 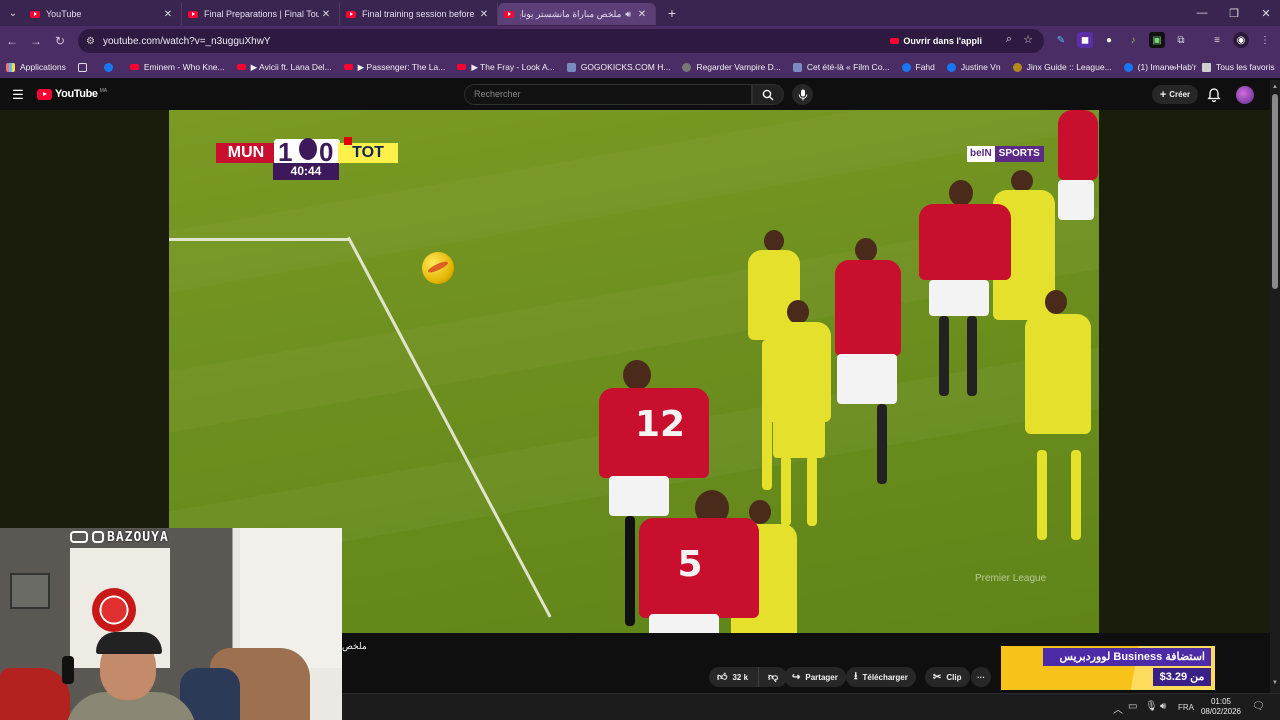 What do you see at coordinates (1275, 87) in the screenshot?
I see `scroll-up-arrow-icon: ▲` at bounding box center [1275, 87].